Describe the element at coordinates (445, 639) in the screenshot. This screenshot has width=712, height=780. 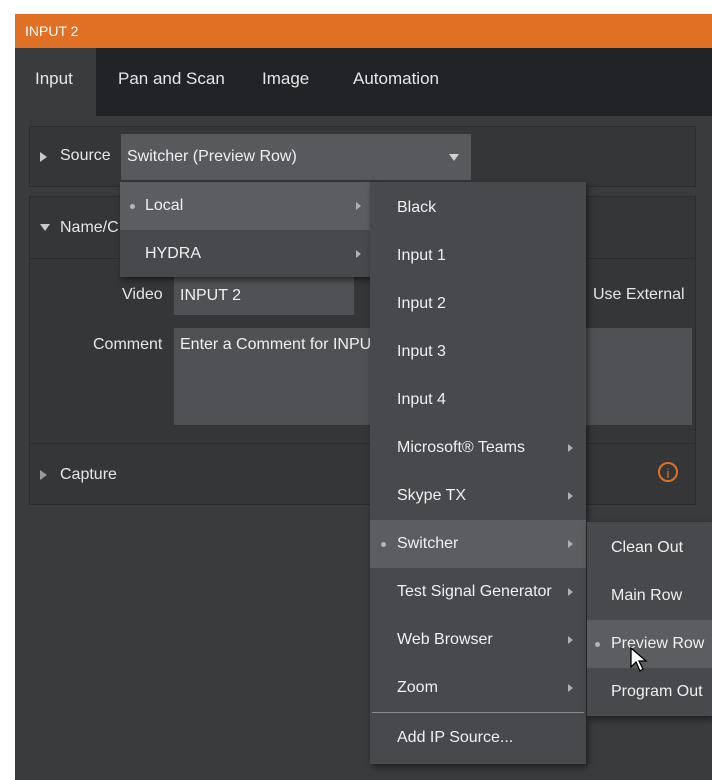
I see `menu-item-label: Web Browser` at that location.